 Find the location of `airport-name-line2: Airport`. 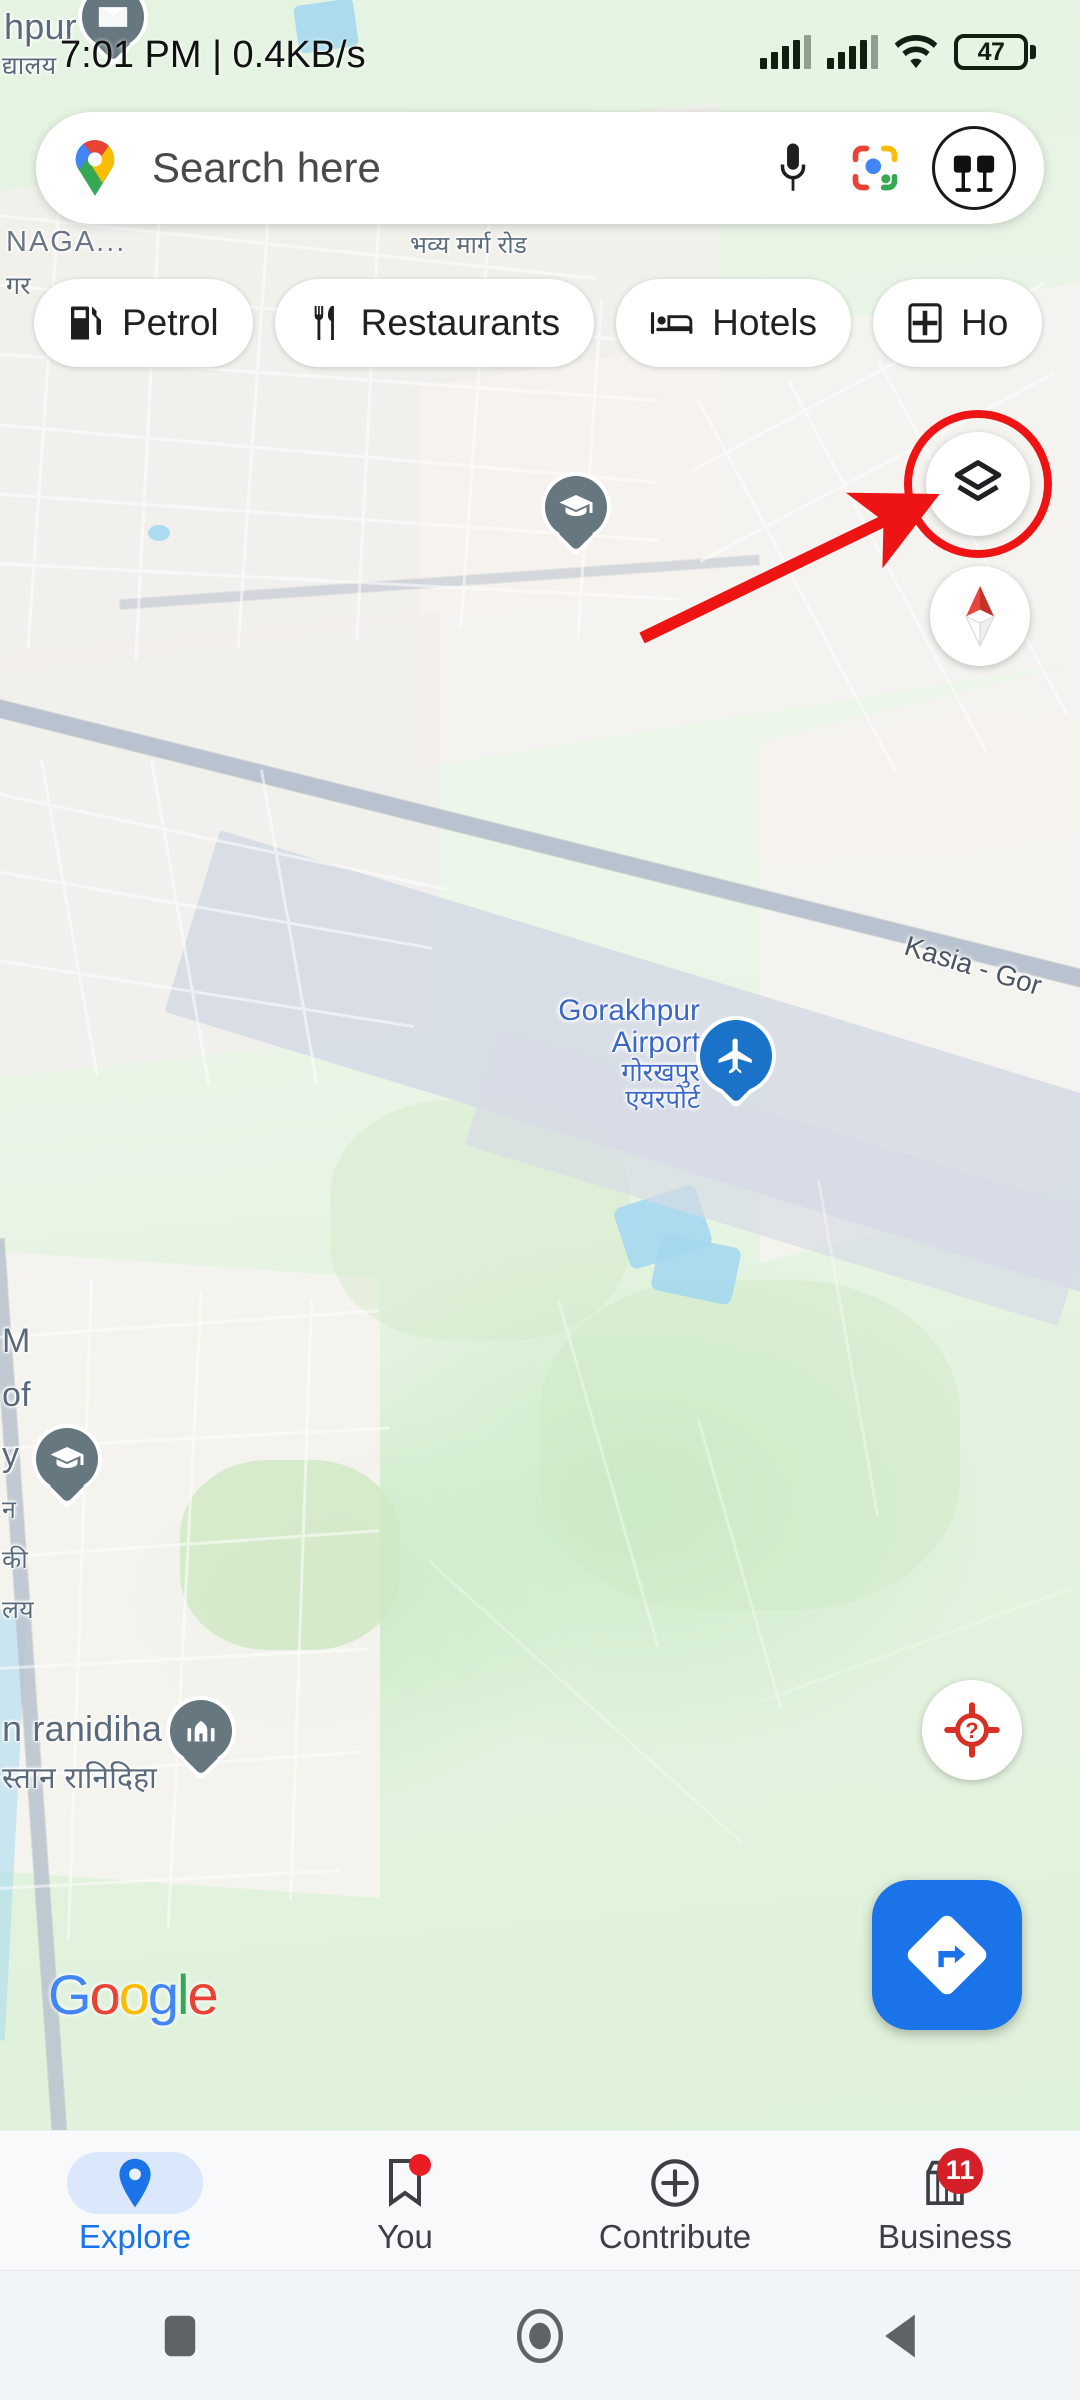

airport-name-line2: Airport is located at coordinates (655, 1042).